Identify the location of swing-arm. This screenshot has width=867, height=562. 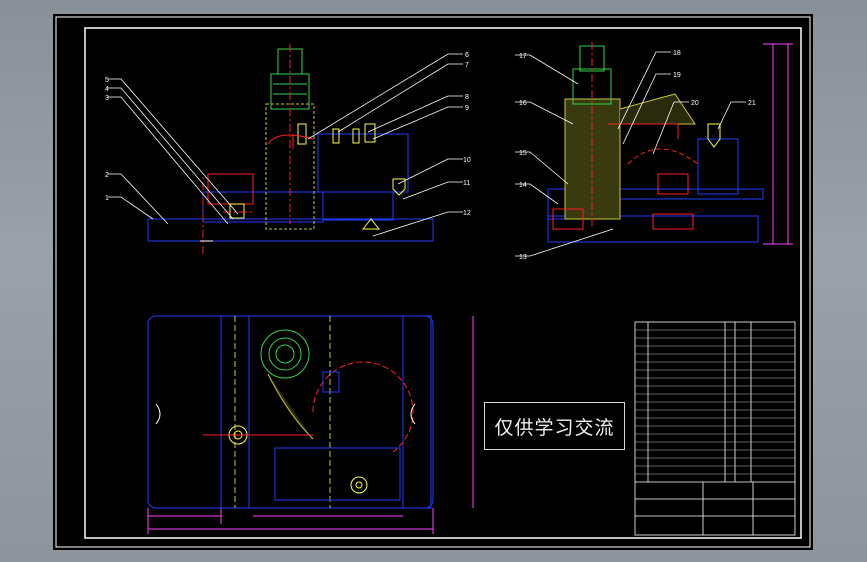
(230, 189).